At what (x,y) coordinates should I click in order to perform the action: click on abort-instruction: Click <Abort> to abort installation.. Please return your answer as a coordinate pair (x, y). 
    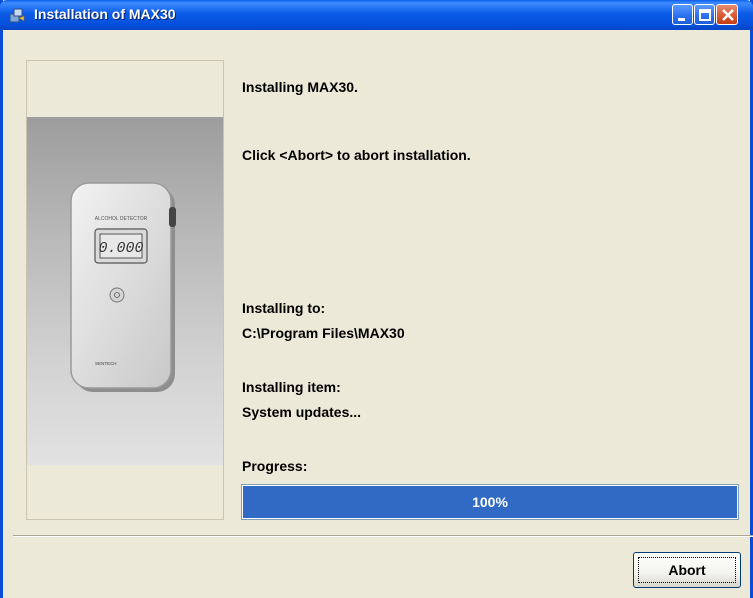
    Looking at the image, I should click on (356, 155).